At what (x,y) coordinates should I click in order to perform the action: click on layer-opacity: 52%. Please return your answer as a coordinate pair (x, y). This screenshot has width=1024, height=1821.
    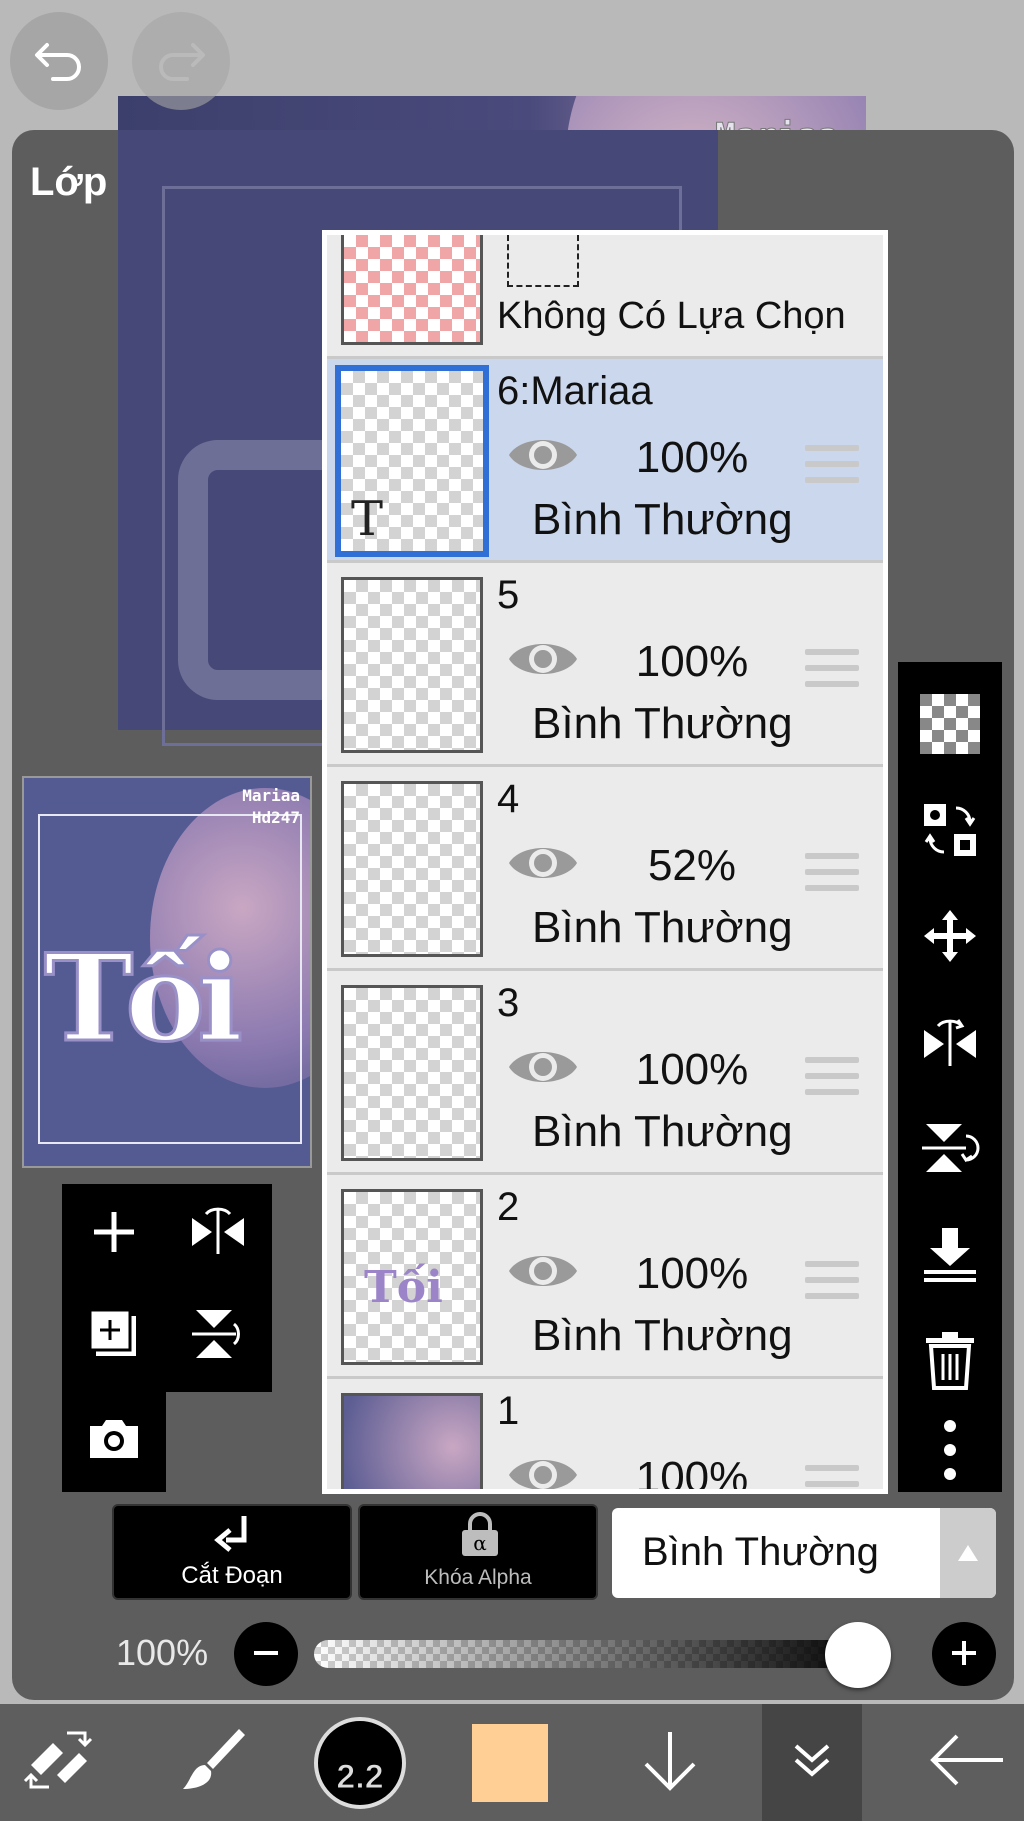
    Looking at the image, I should click on (692, 865).